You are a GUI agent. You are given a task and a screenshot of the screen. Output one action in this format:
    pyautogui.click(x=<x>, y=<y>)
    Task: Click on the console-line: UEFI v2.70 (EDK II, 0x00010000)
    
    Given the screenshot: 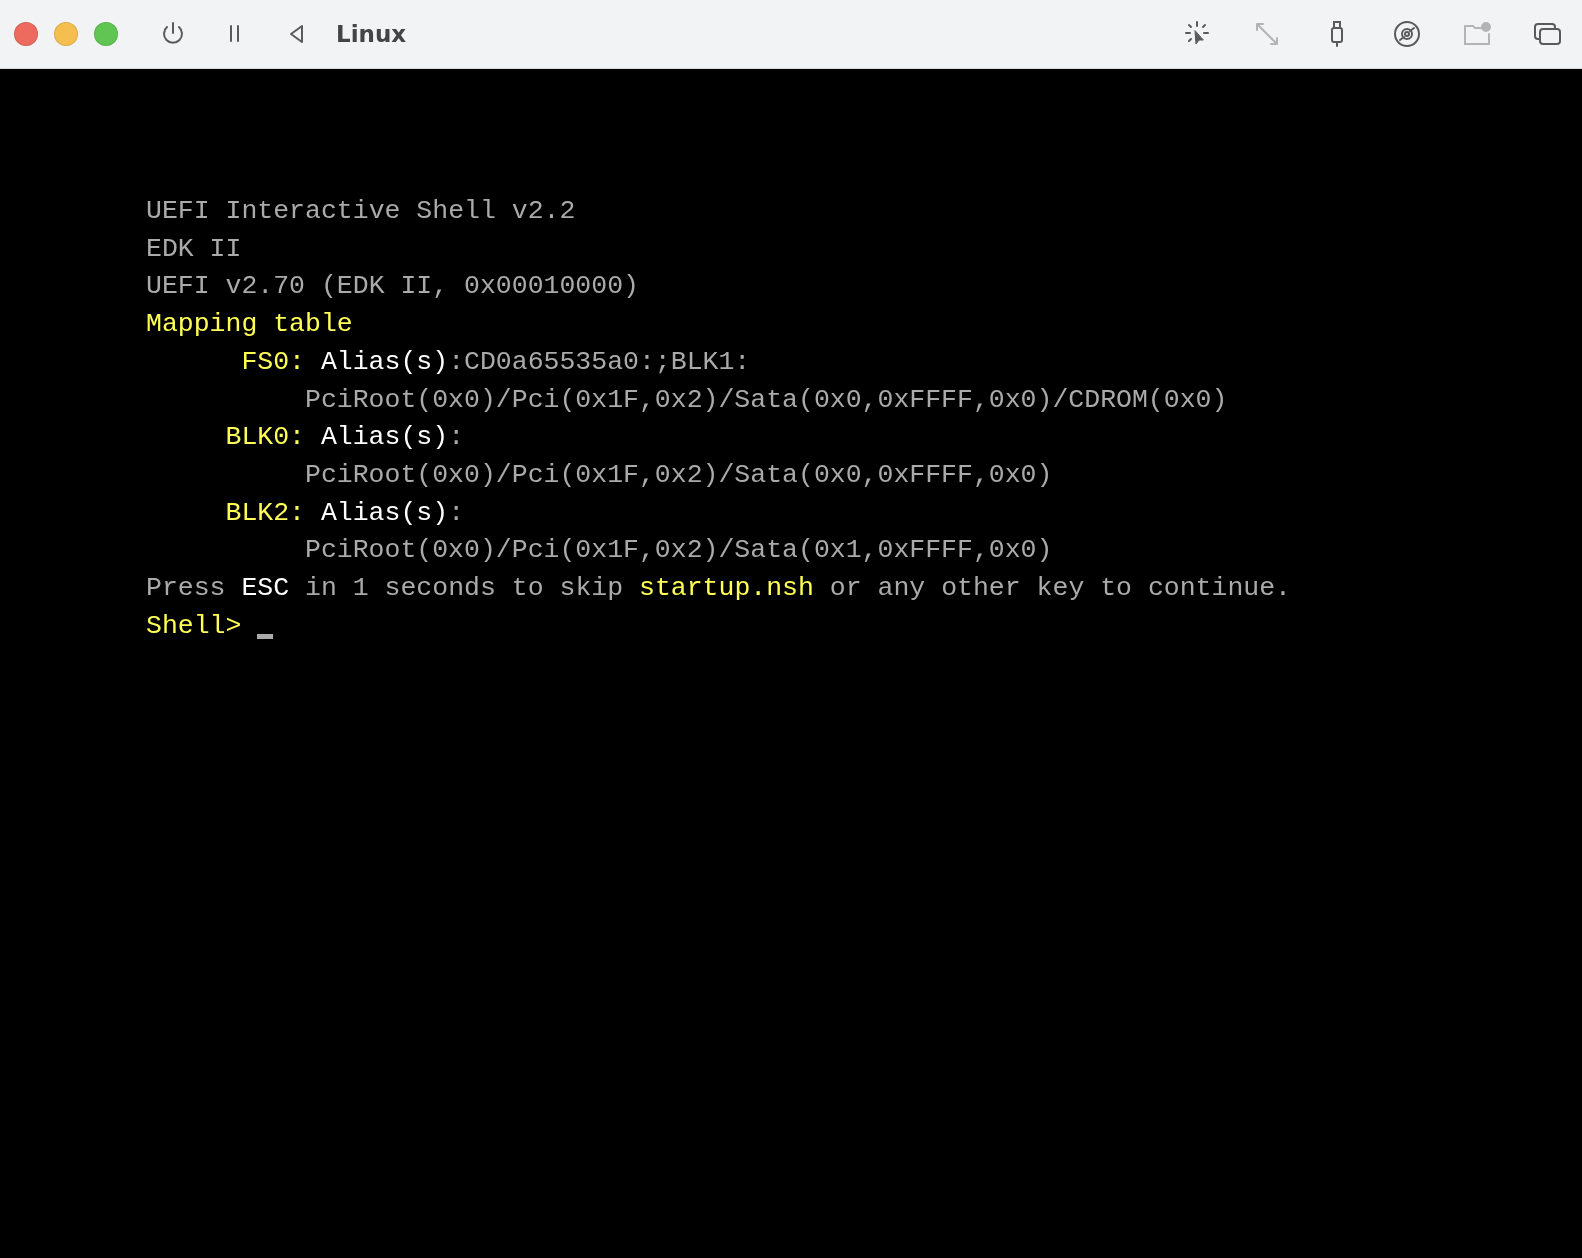 What is the action you would take?
    pyautogui.click(x=392, y=287)
    